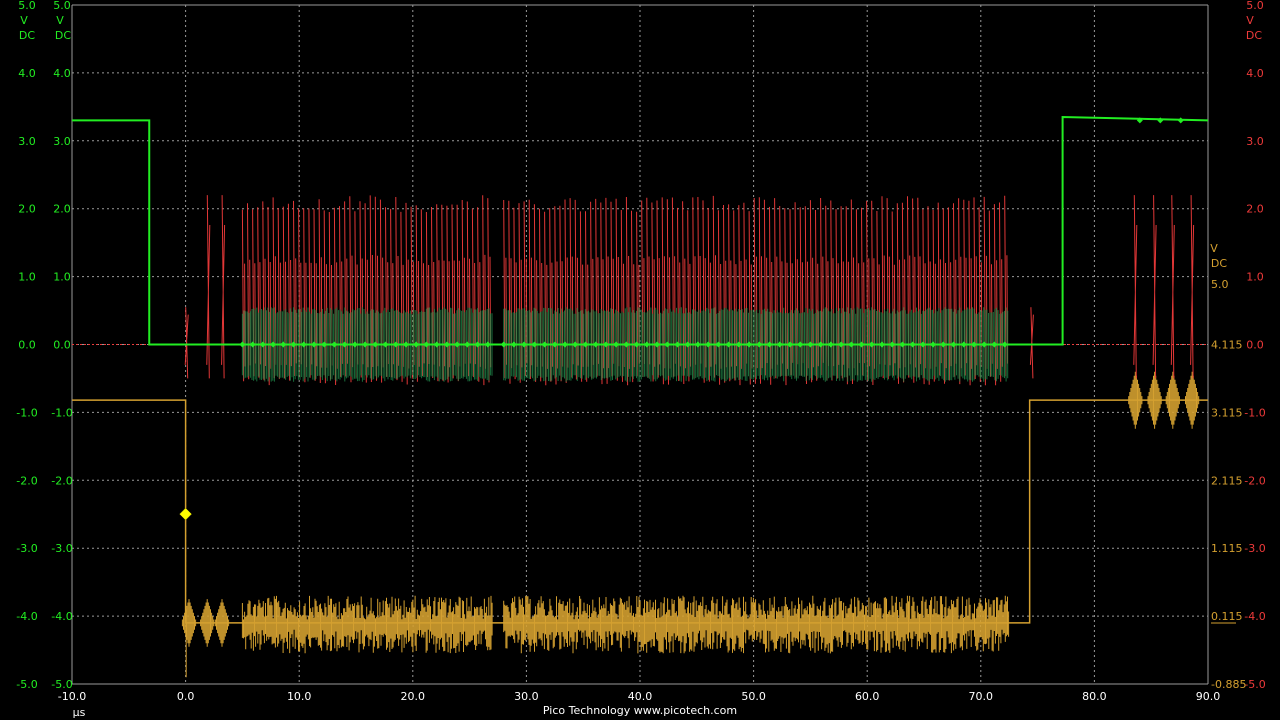 The image size is (1280, 720). What do you see at coordinates (27, 345) in the screenshot?
I see `y-tick-label-a: 0.0` at bounding box center [27, 345].